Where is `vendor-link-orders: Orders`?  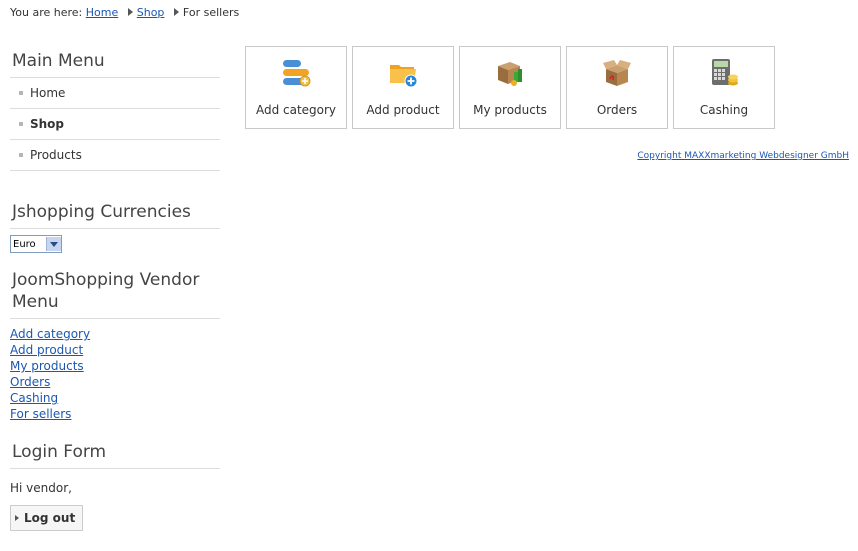
vendor-link-orders: Orders is located at coordinates (30, 382).